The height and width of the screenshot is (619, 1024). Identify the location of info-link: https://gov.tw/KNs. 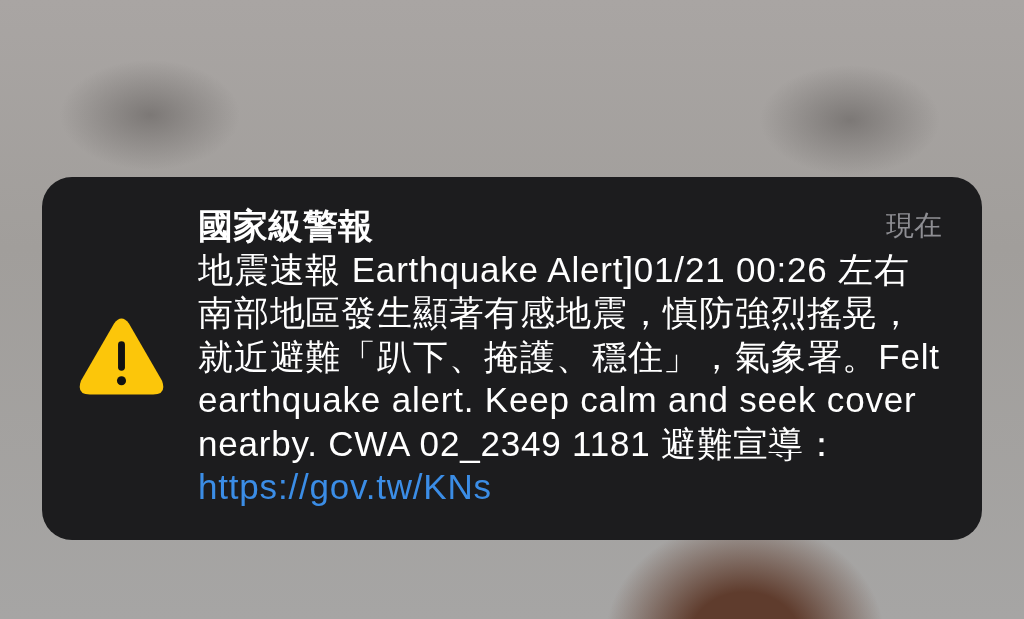
(345, 487).